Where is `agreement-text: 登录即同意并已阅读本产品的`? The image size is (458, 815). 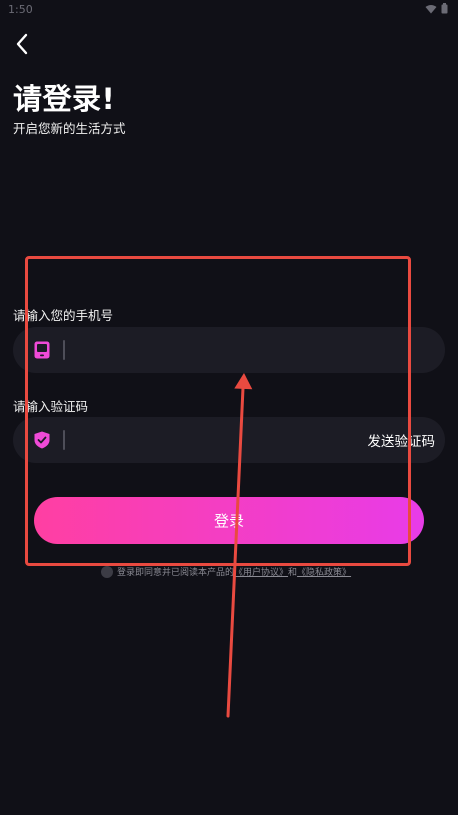 agreement-text: 登录即同意并已阅读本产品的 is located at coordinates (176, 573).